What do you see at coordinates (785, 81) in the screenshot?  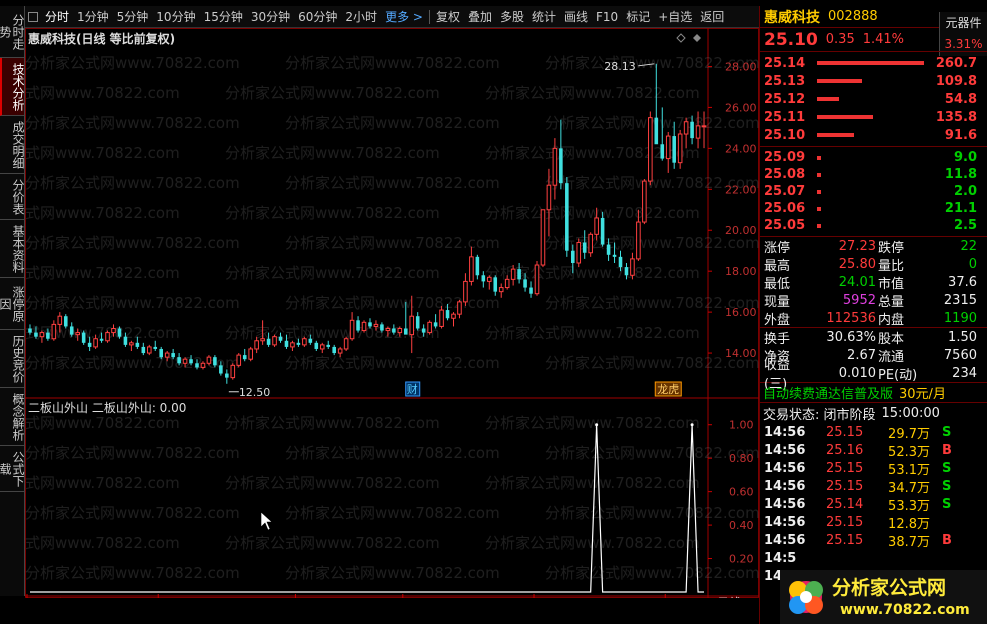 I see `ask-price: 25.13` at bounding box center [785, 81].